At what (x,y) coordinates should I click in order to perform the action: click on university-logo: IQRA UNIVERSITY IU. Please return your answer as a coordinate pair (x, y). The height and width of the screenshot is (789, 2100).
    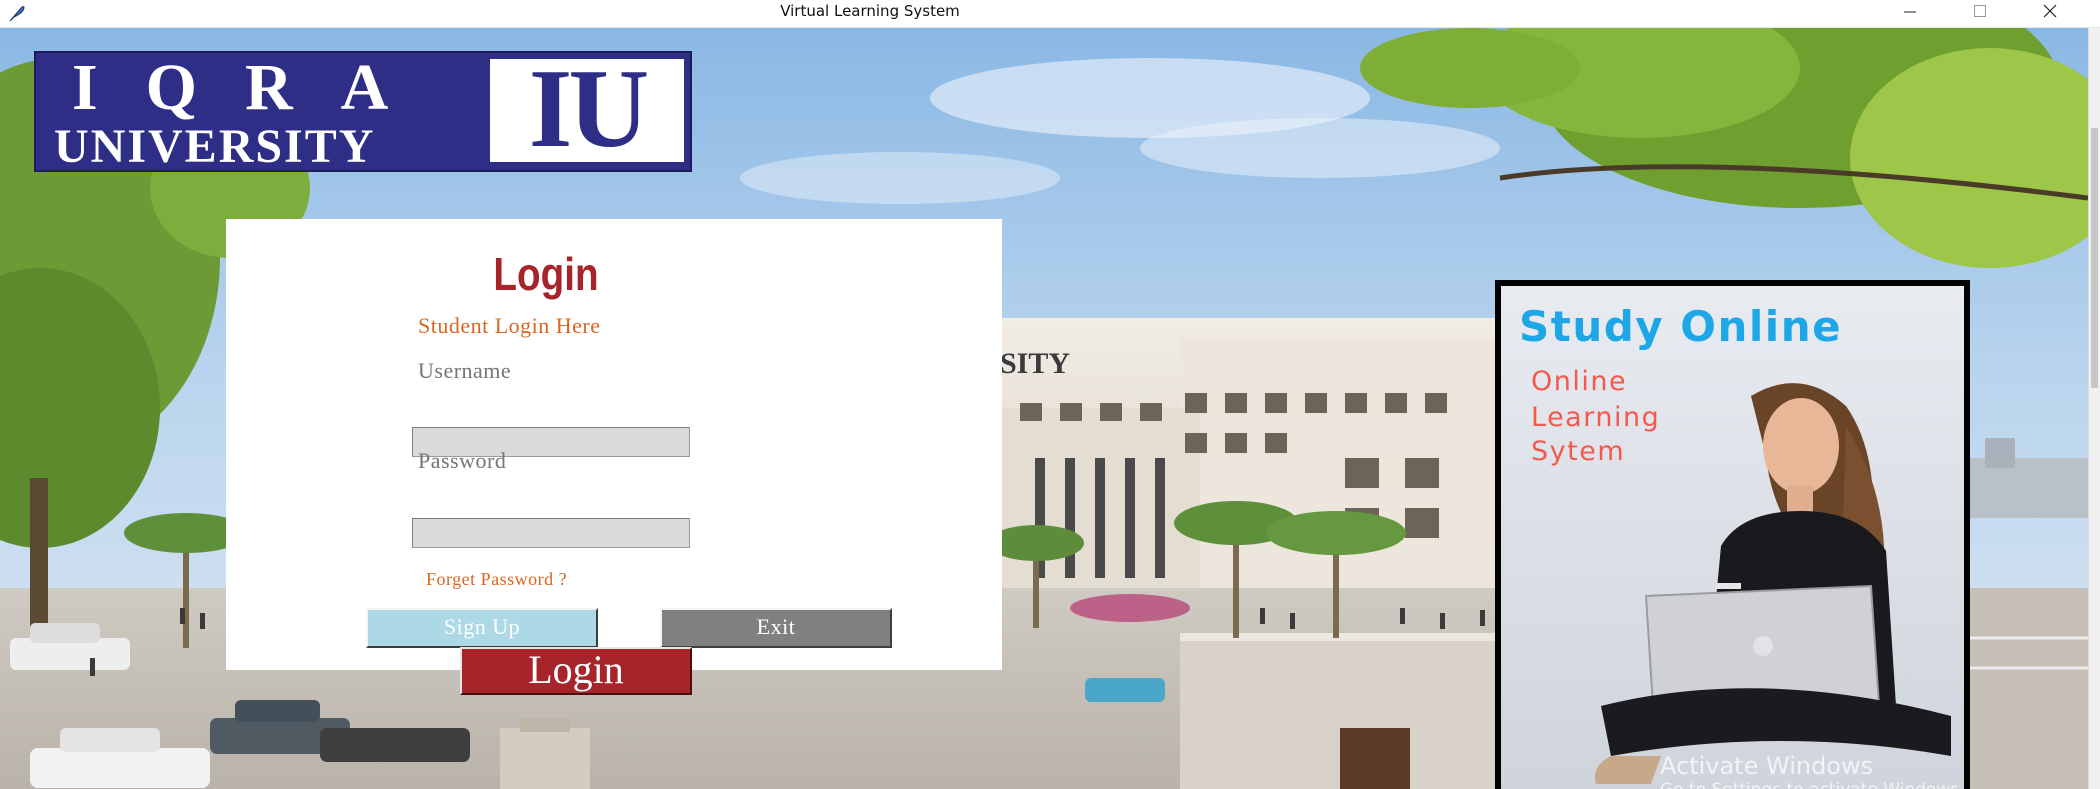
    Looking at the image, I should click on (363, 111).